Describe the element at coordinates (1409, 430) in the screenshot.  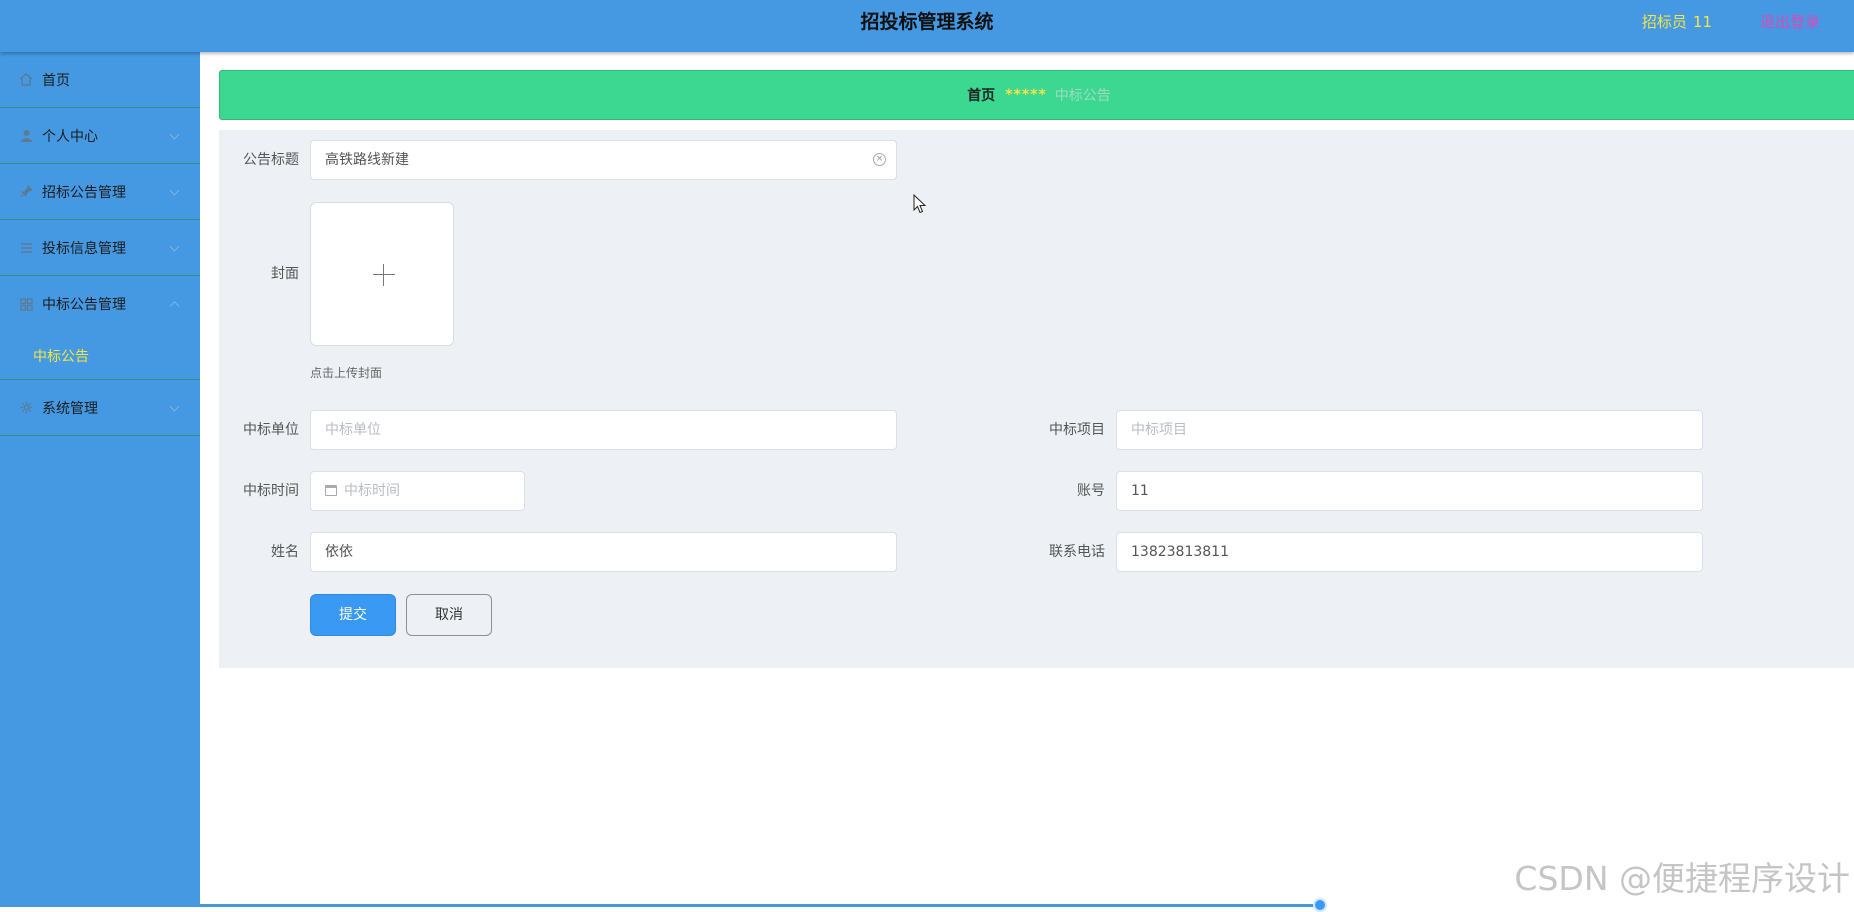
I see `project-input: 中标项目` at that location.